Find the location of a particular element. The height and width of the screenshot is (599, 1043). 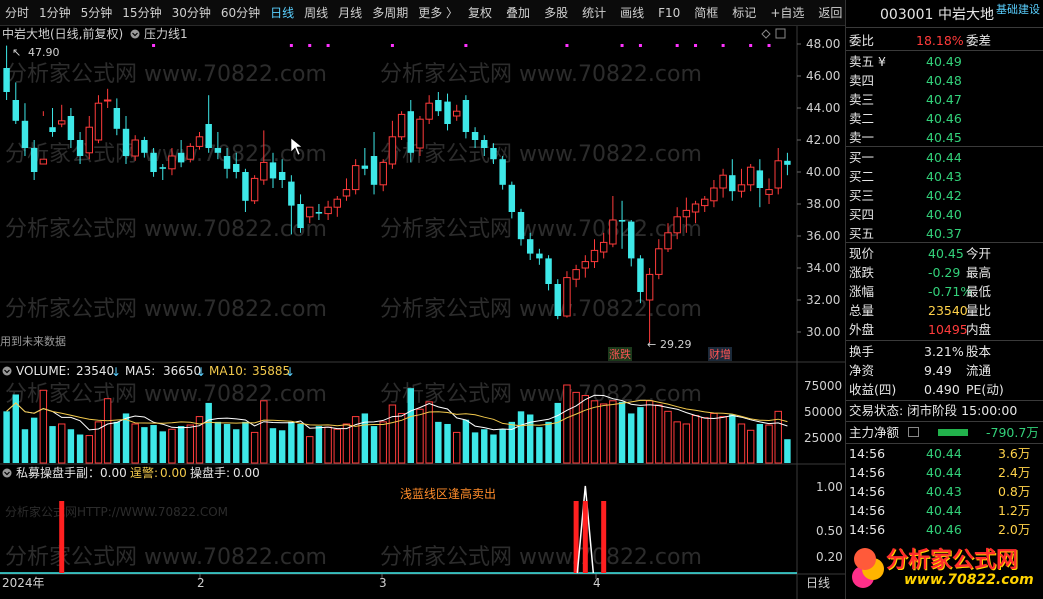

stat-row: 总量 23540 量比 is located at coordinates (944, 310).